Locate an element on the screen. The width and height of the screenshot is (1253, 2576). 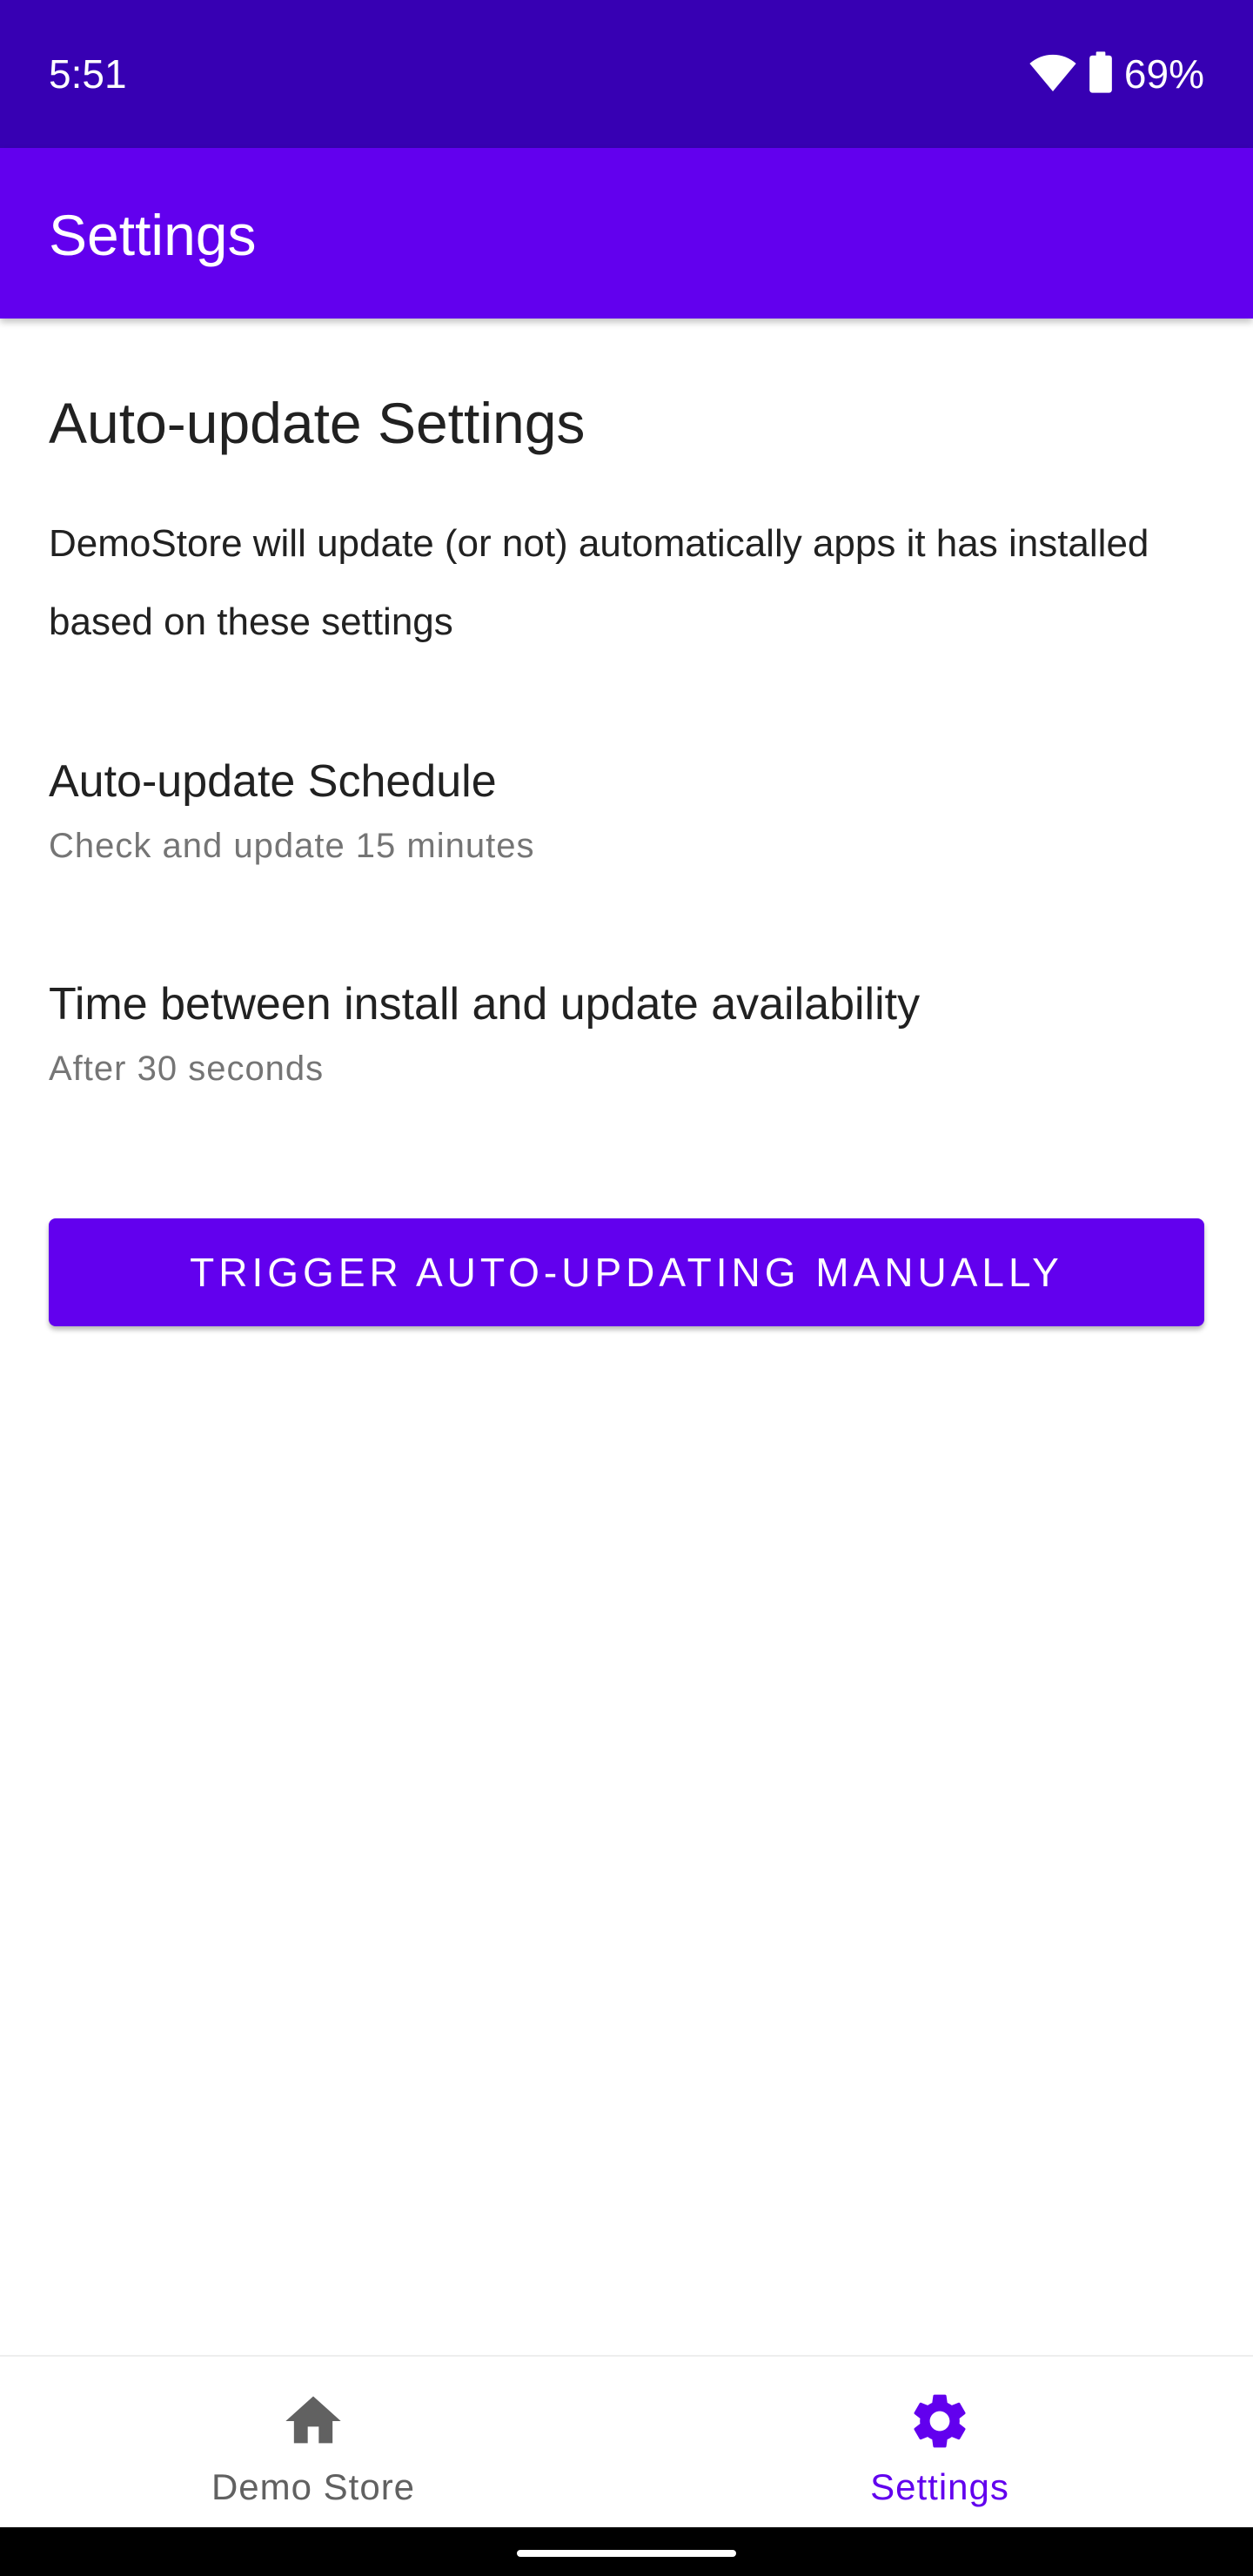
nav-item-demo-store: Demo Store is located at coordinates (313, 2443).